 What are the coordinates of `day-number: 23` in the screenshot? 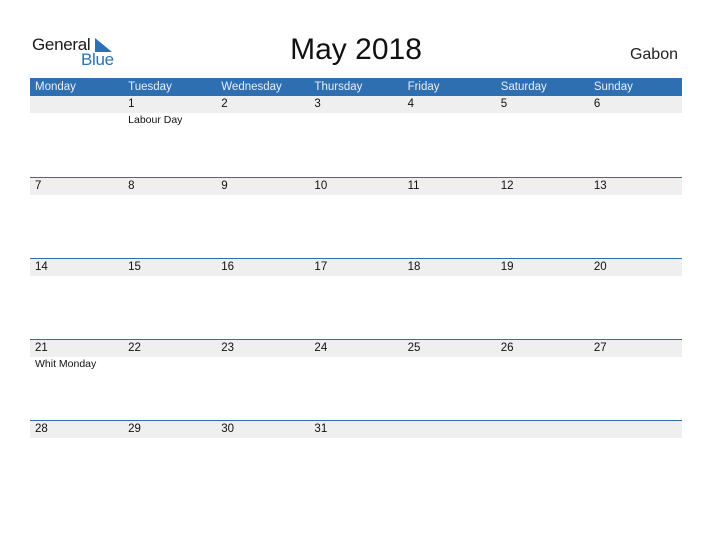 It's located at (228, 348).